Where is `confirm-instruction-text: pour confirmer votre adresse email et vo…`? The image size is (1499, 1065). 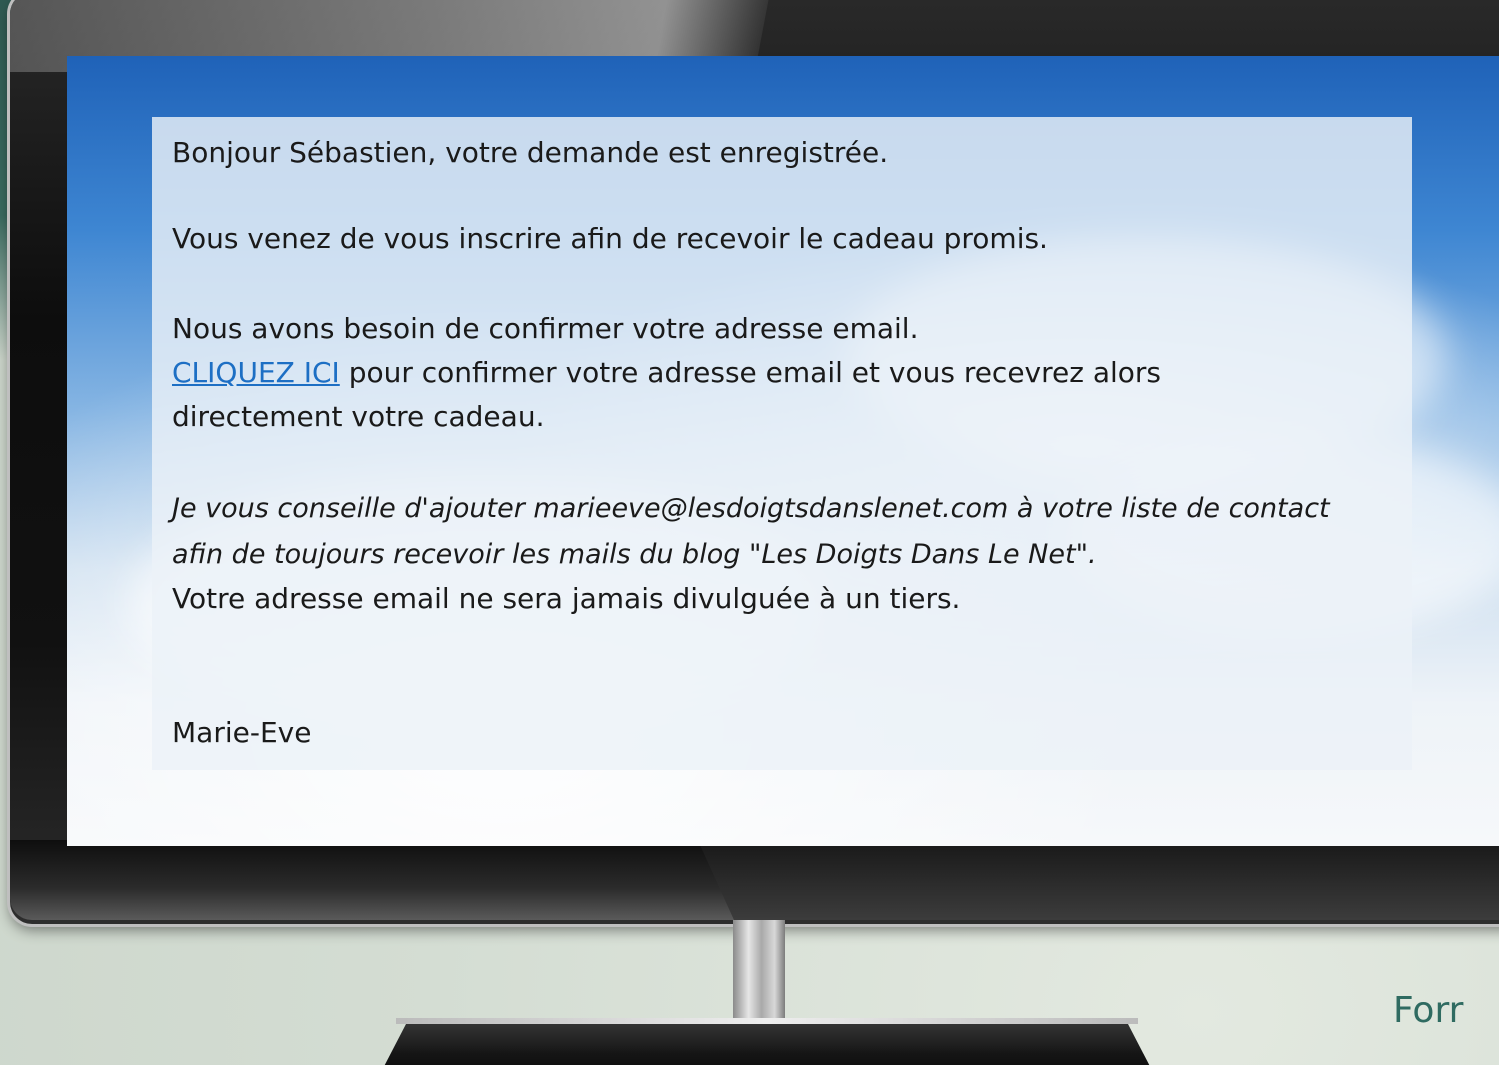 confirm-instruction-text: pour confirmer votre adresse email et vo… is located at coordinates (755, 372).